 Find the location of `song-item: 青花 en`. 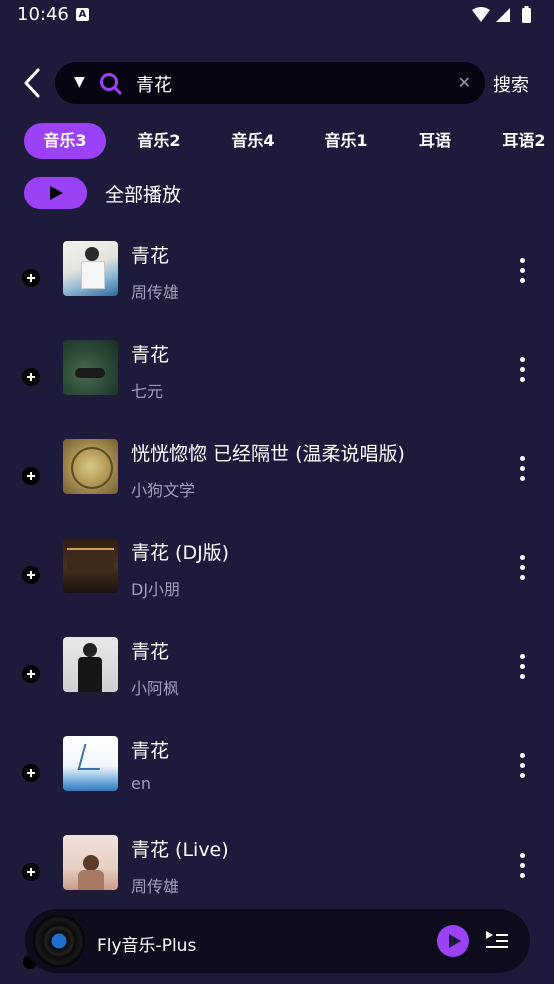

song-item: 青花 en is located at coordinates (277, 785).